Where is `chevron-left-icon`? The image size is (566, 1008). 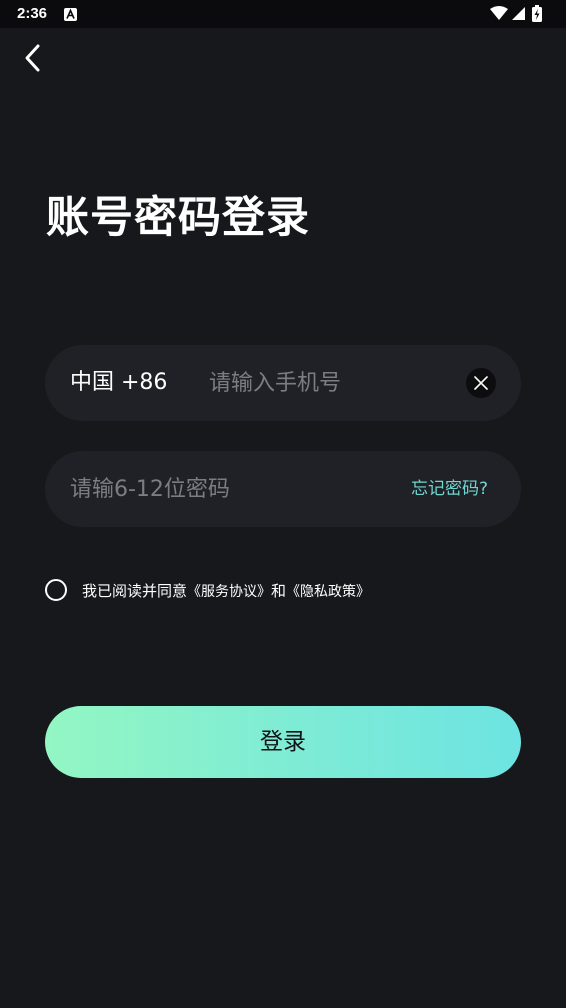
chevron-left-icon is located at coordinates (32, 58).